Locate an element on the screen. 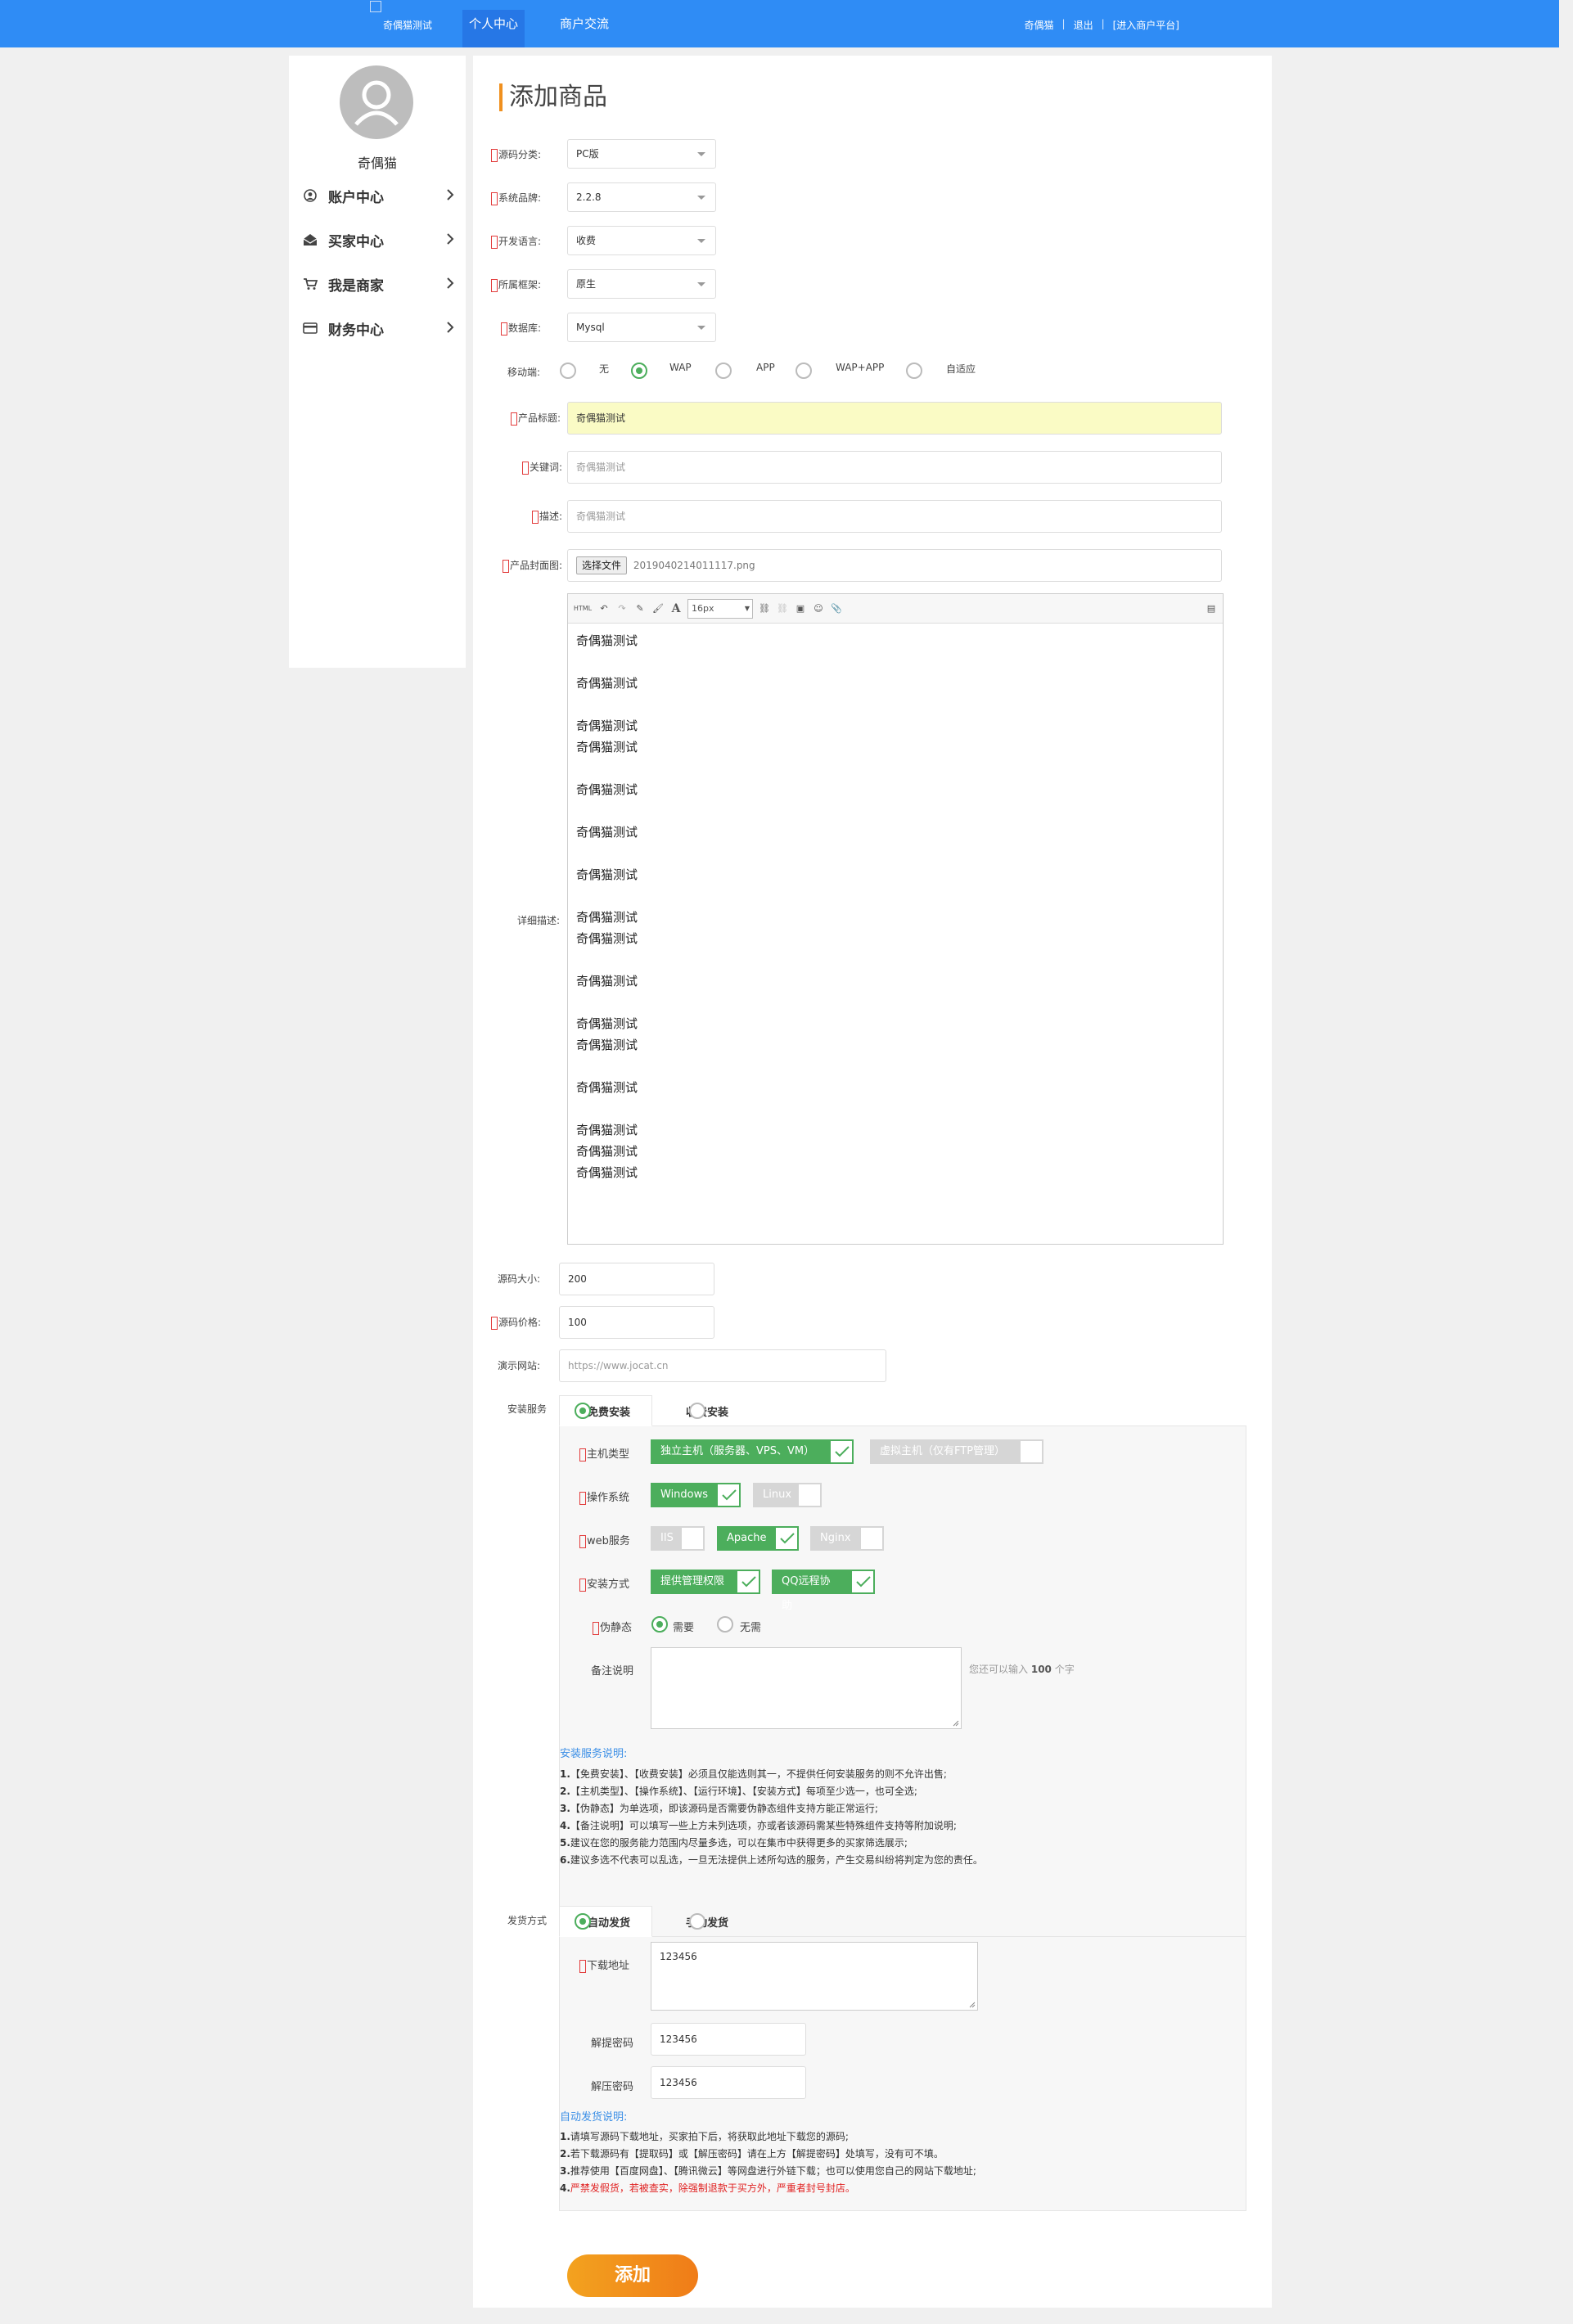 The height and width of the screenshot is (2324, 1573). method-qq-remote-checkbox: QQ远程协助 is located at coordinates (823, 1591).